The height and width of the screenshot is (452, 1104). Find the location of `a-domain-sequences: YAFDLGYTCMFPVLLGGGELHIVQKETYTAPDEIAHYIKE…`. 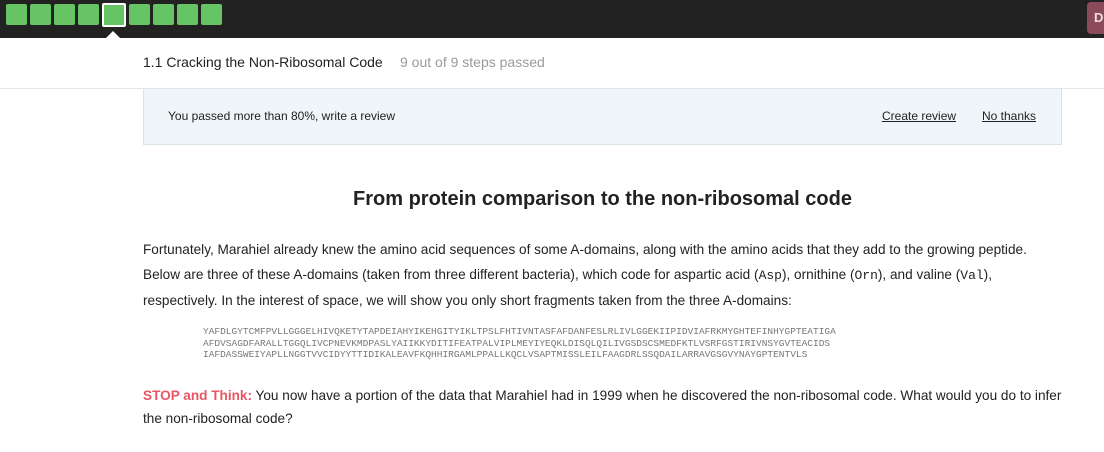

a-domain-sequences: YAFDLGYTCMFPVLLGGGELHIVQKETYTAPDEIAHYIKE… is located at coordinates (519, 343).